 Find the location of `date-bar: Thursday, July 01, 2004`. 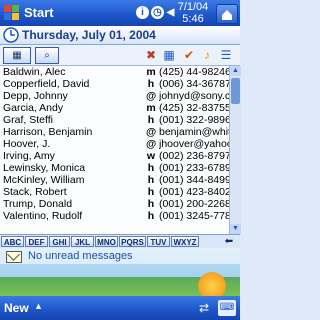

date-bar: Thursday, July 01, 2004 is located at coordinates (120, 35).